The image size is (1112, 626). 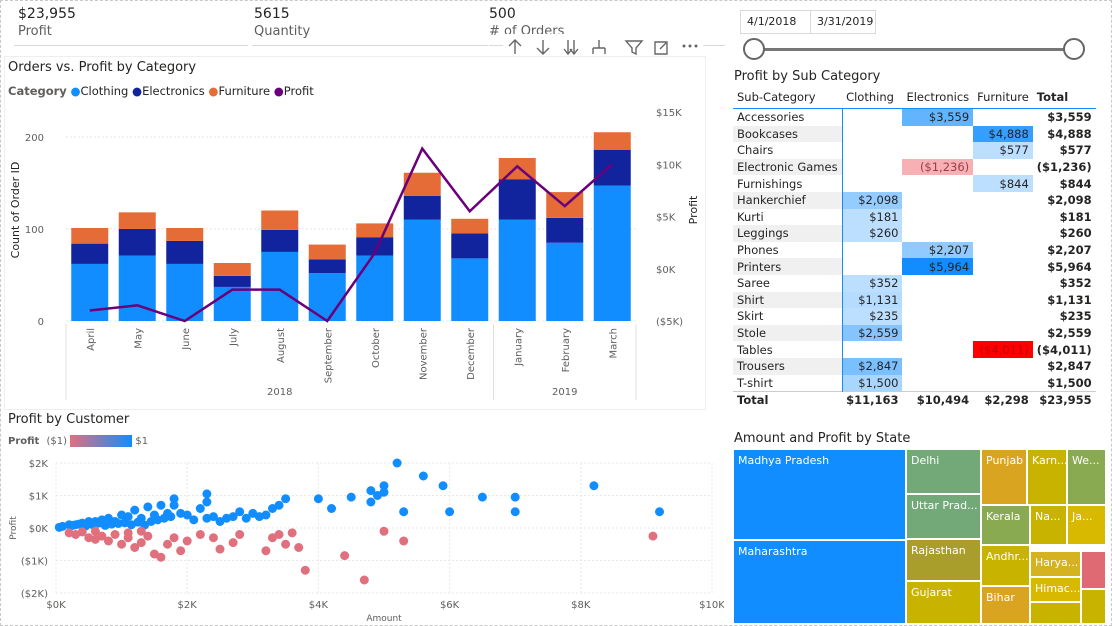 What do you see at coordinates (1005, 525) in the screenshot?
I see `treemap-tile: Kerala` at bounding box center [1005, 525].